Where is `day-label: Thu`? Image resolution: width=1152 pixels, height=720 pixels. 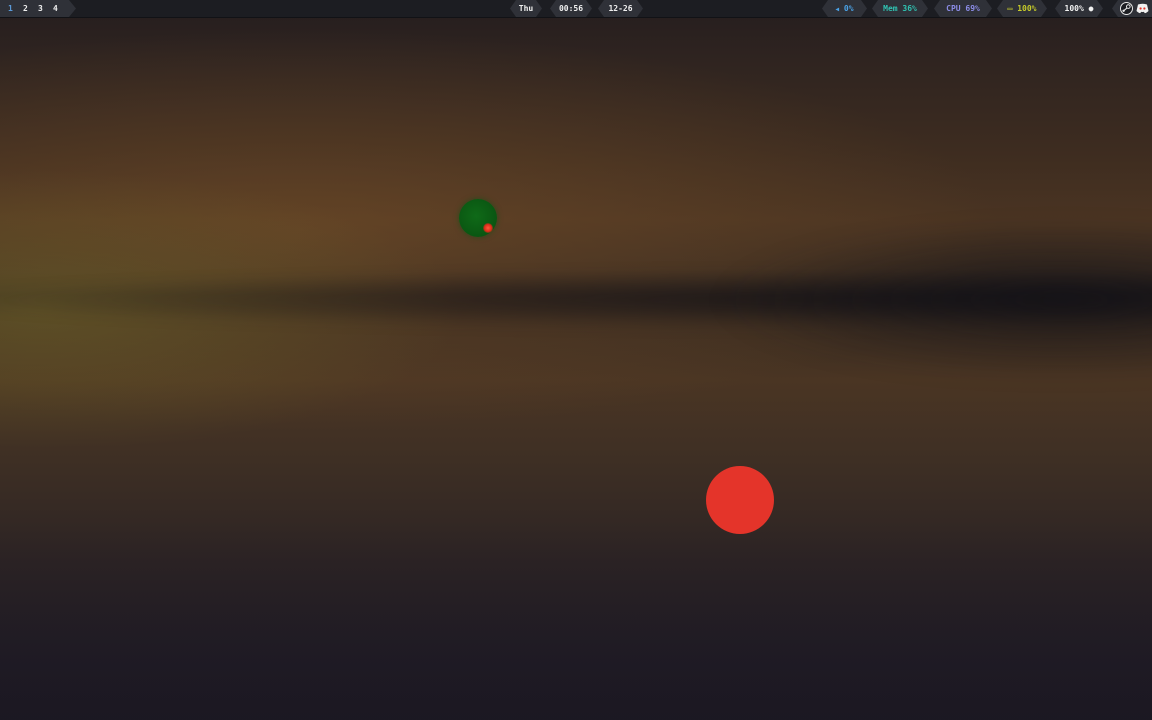 day-label: Thu is located at coordinates (526, 8).